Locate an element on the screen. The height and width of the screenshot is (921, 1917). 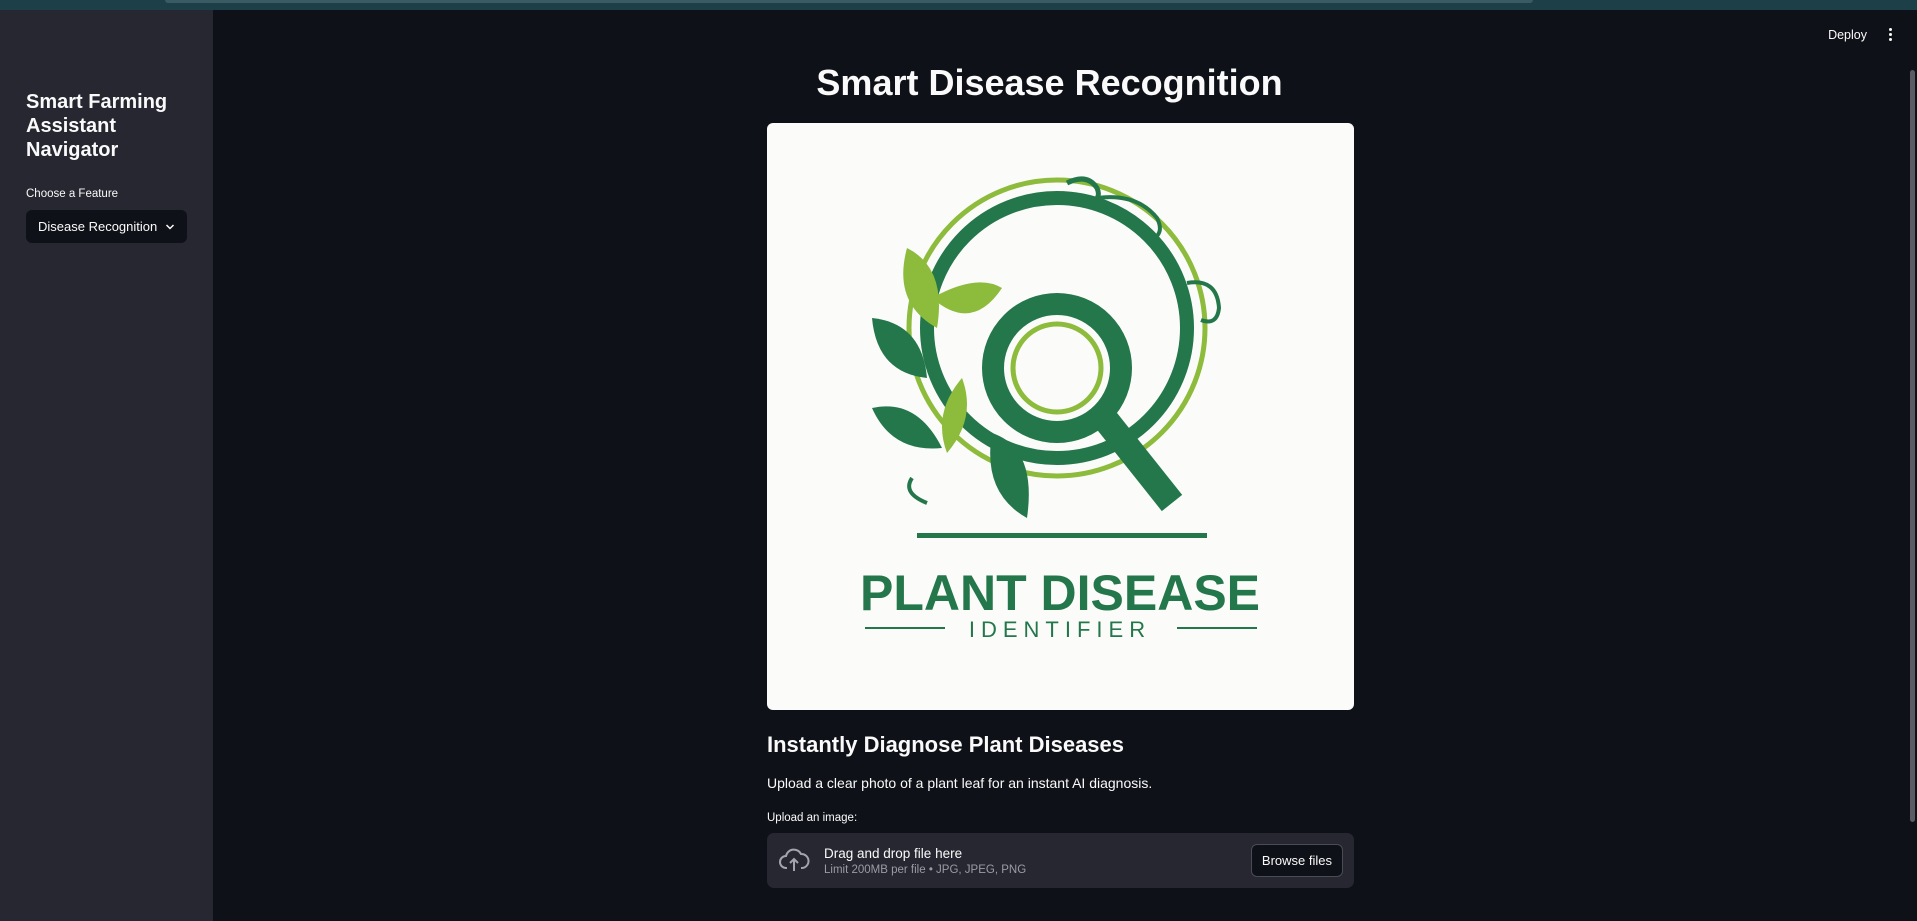
cloud-upload-icon is located at coordinates (794, 859).